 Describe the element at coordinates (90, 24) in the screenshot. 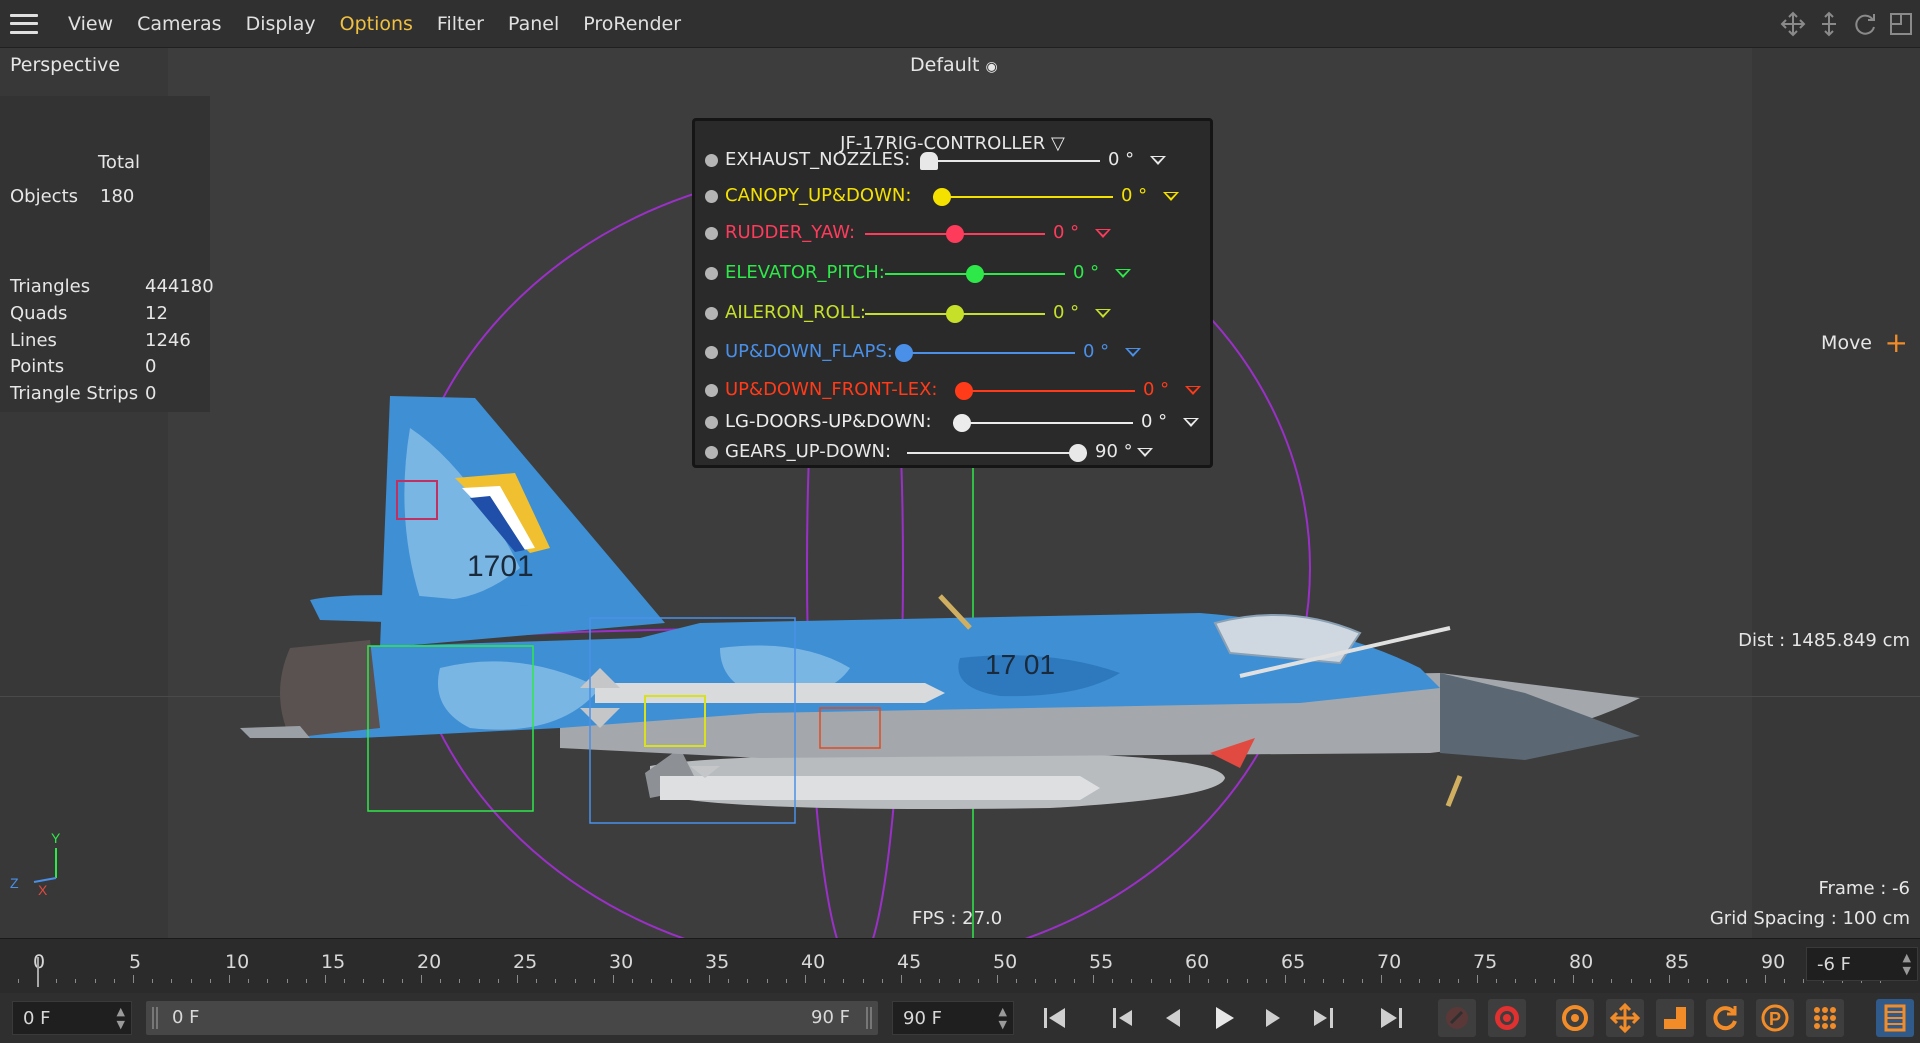

I see `menu-view: View` at that location.